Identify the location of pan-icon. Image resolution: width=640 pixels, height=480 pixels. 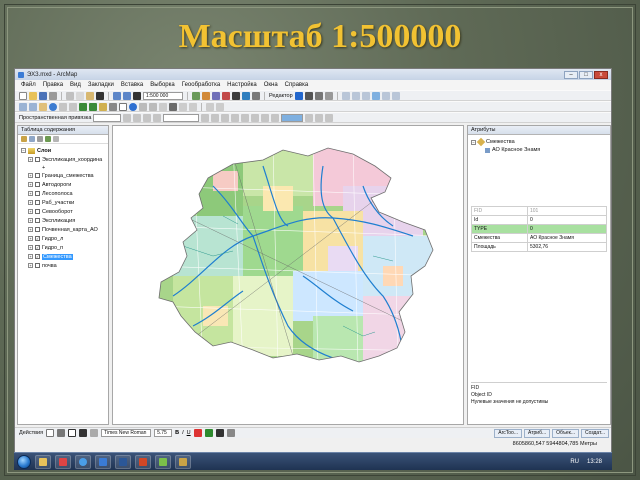
(43, 106).